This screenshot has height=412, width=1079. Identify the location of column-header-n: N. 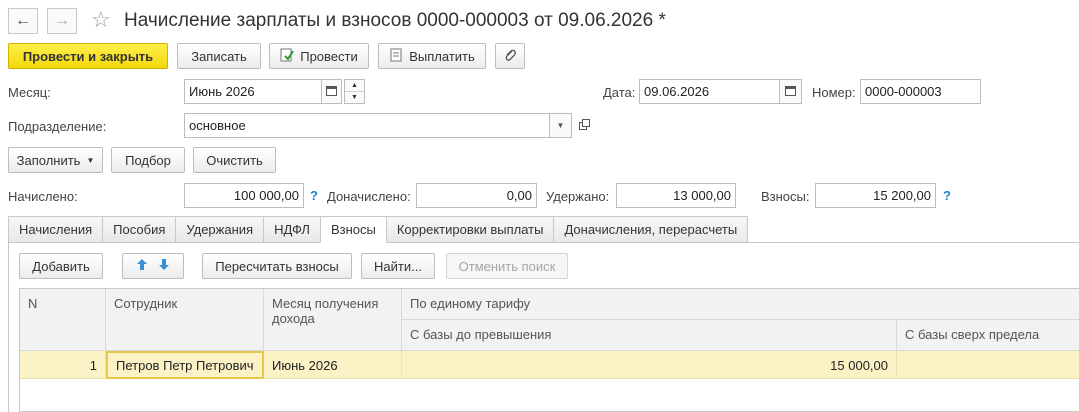
(63, 320).